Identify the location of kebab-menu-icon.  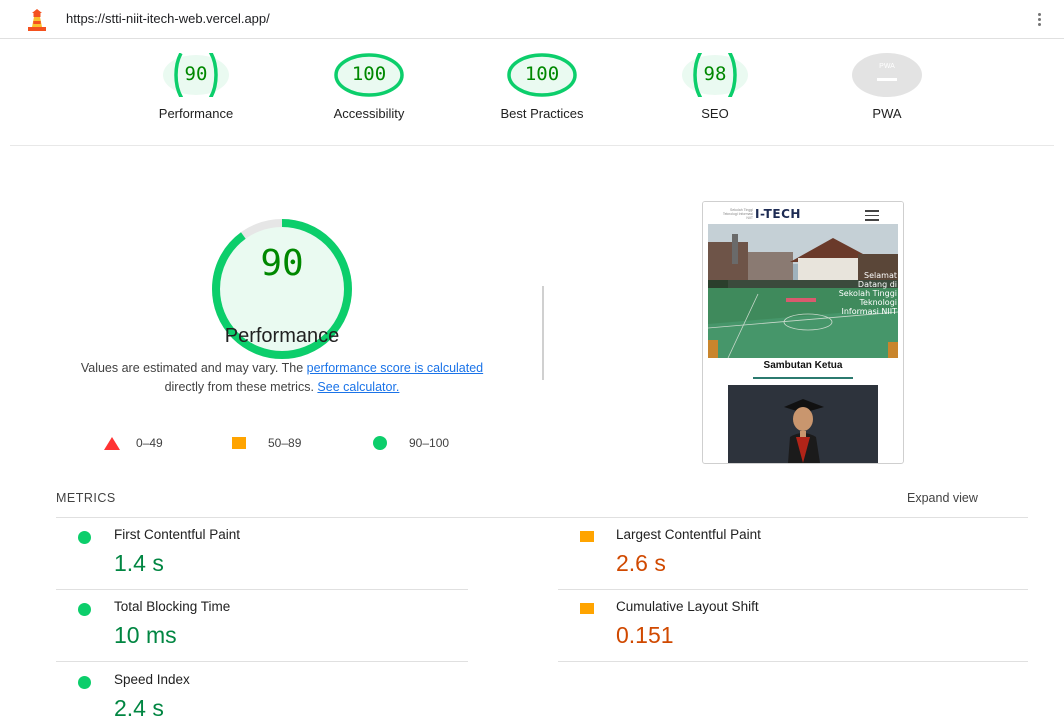
(1039, 20).